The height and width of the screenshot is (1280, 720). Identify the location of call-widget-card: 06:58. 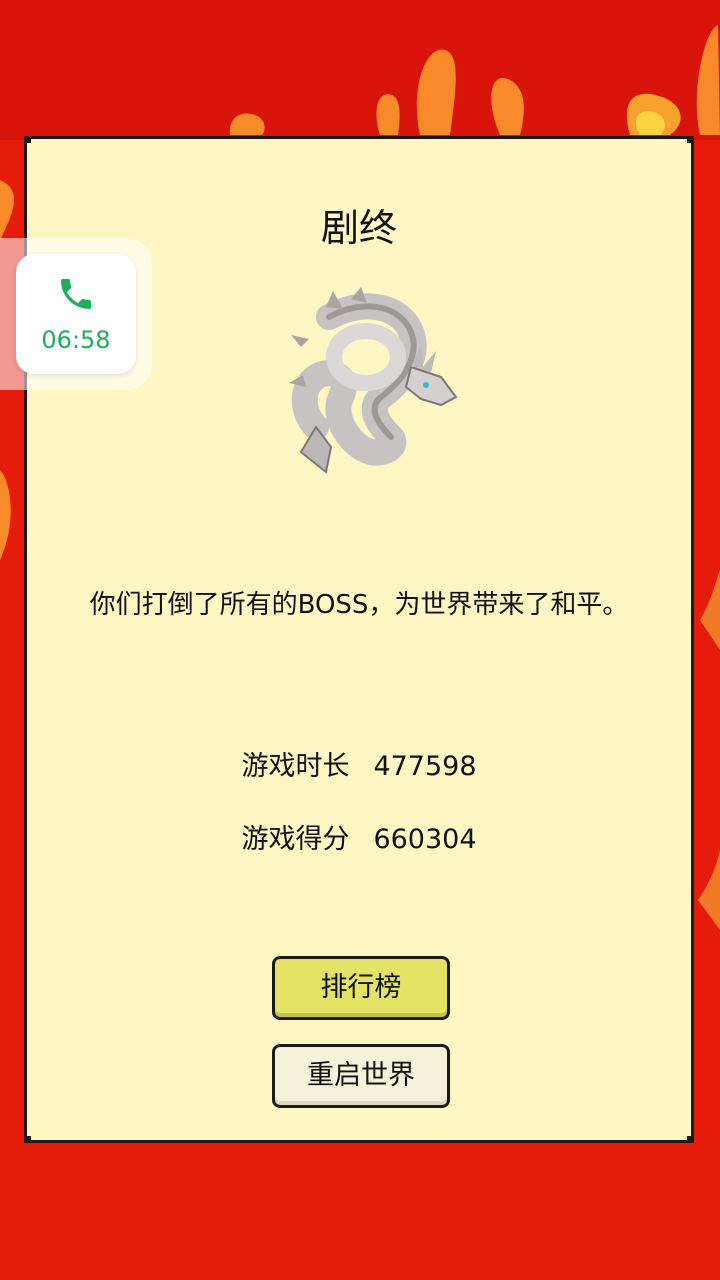
(76, 314).